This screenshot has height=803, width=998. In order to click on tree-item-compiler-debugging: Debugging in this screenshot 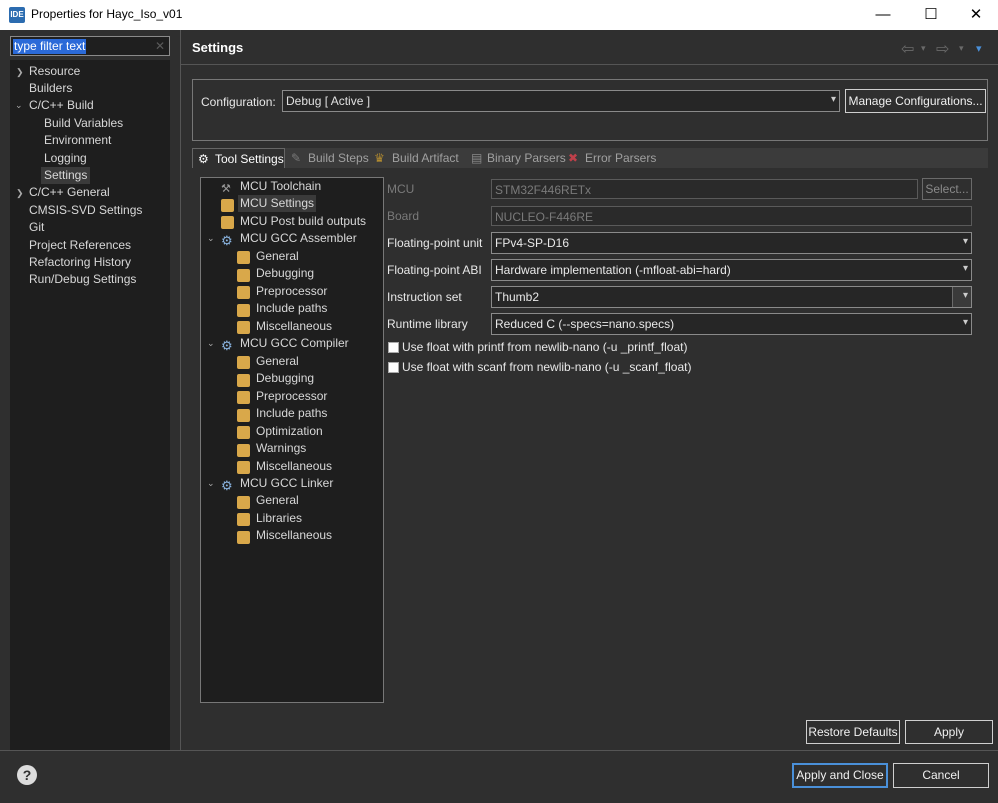, I will do `click(285, 378)`.